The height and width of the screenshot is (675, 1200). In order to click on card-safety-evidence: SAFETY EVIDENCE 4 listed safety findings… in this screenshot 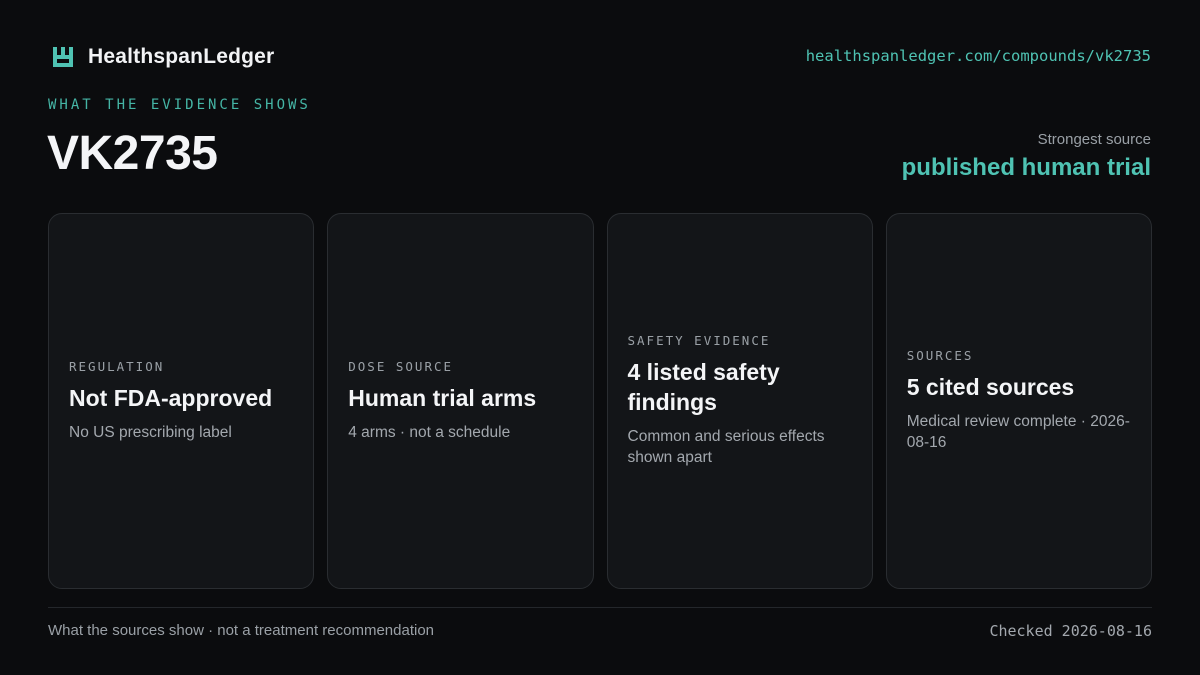, I will do `click(739, 401)`.